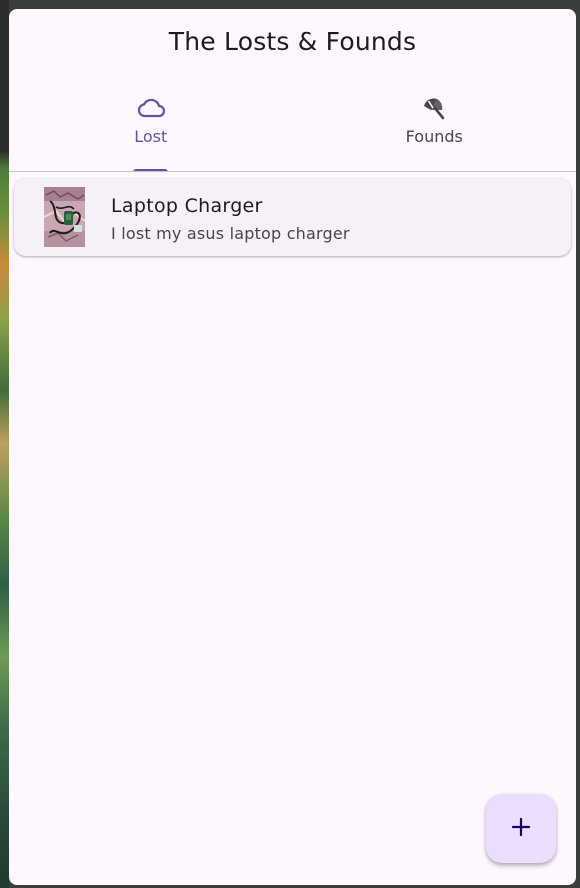 This screenshot has height=888, width=580. What do you see at coordinates (292, 41) in the screenshot?
I see `page-title: The Losts & Founds` at bounding box center [292, 41].